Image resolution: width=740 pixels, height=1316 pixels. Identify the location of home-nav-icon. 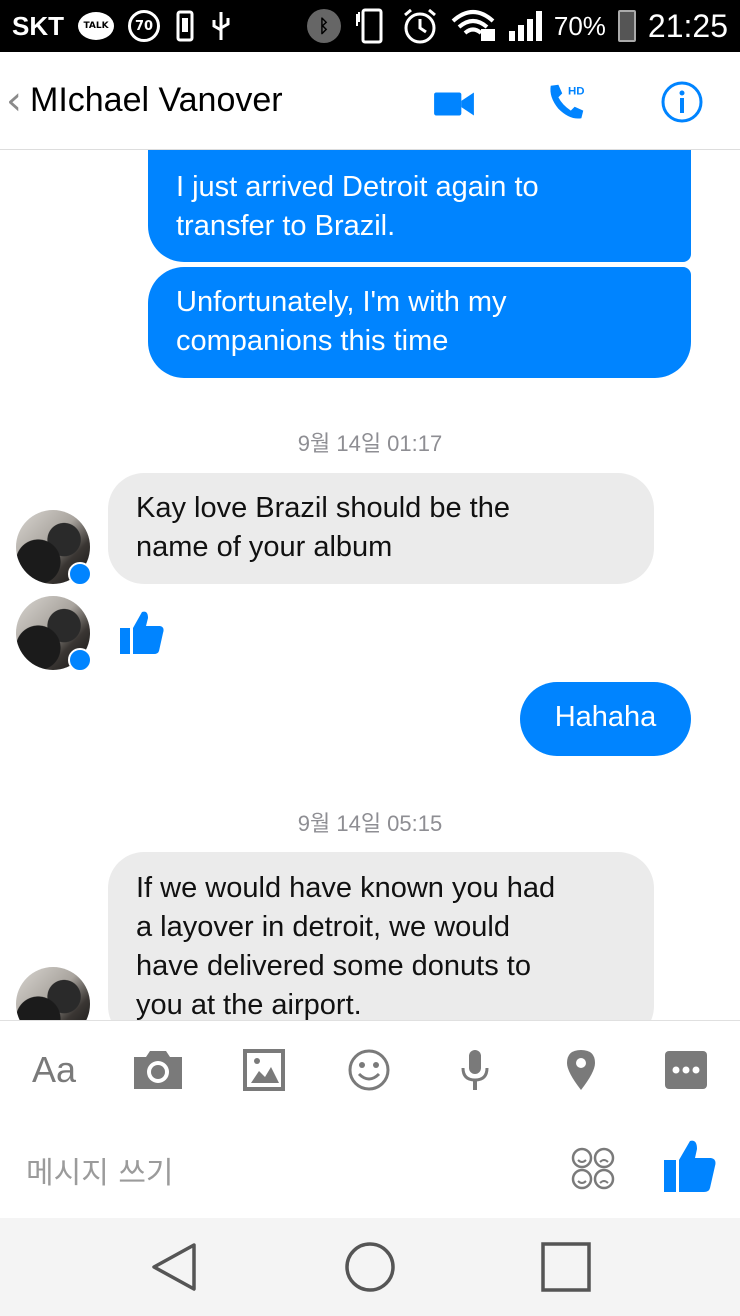
(370, 1267).